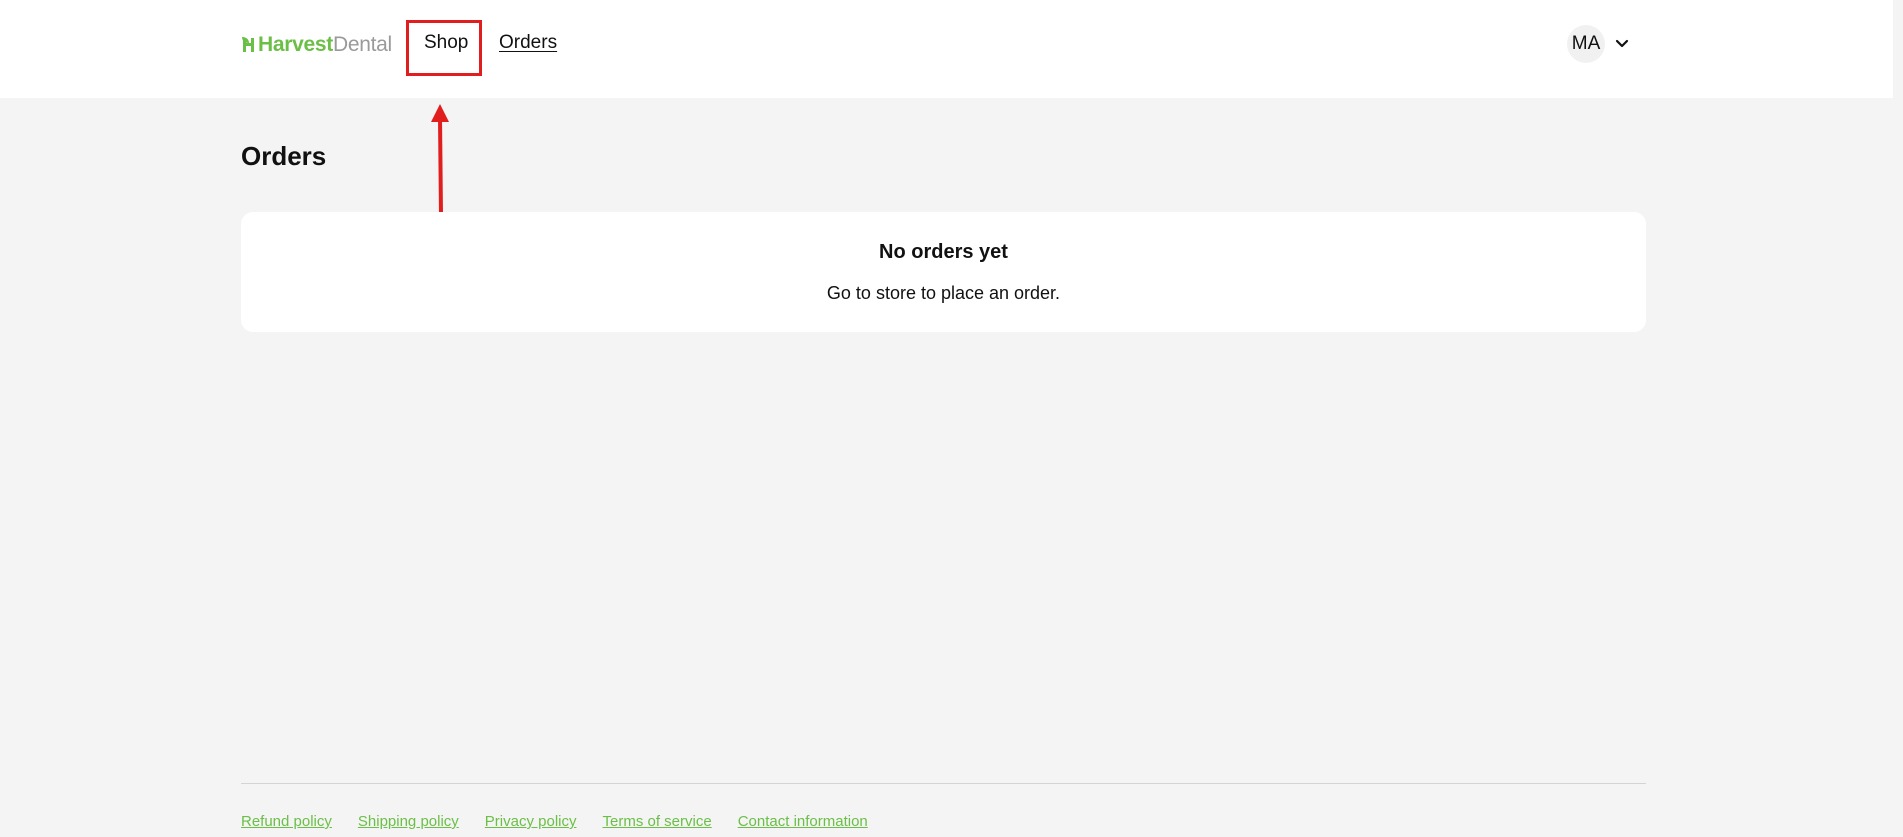 This screenshot has height=837, width=1903. I want to click on footer-link-terms-of-service: Terms of service, so click(657, 821).